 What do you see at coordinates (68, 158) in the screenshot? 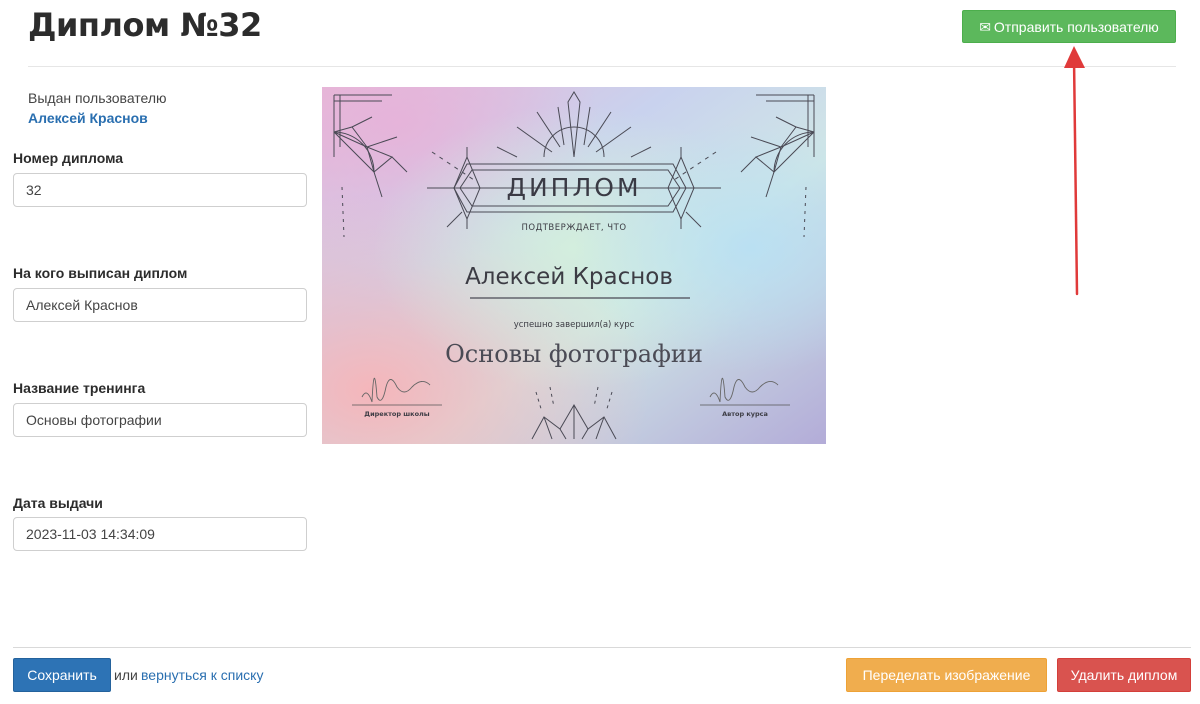
I see `diploma-number-label: Номер диплома` at bounding box center [68, 158].